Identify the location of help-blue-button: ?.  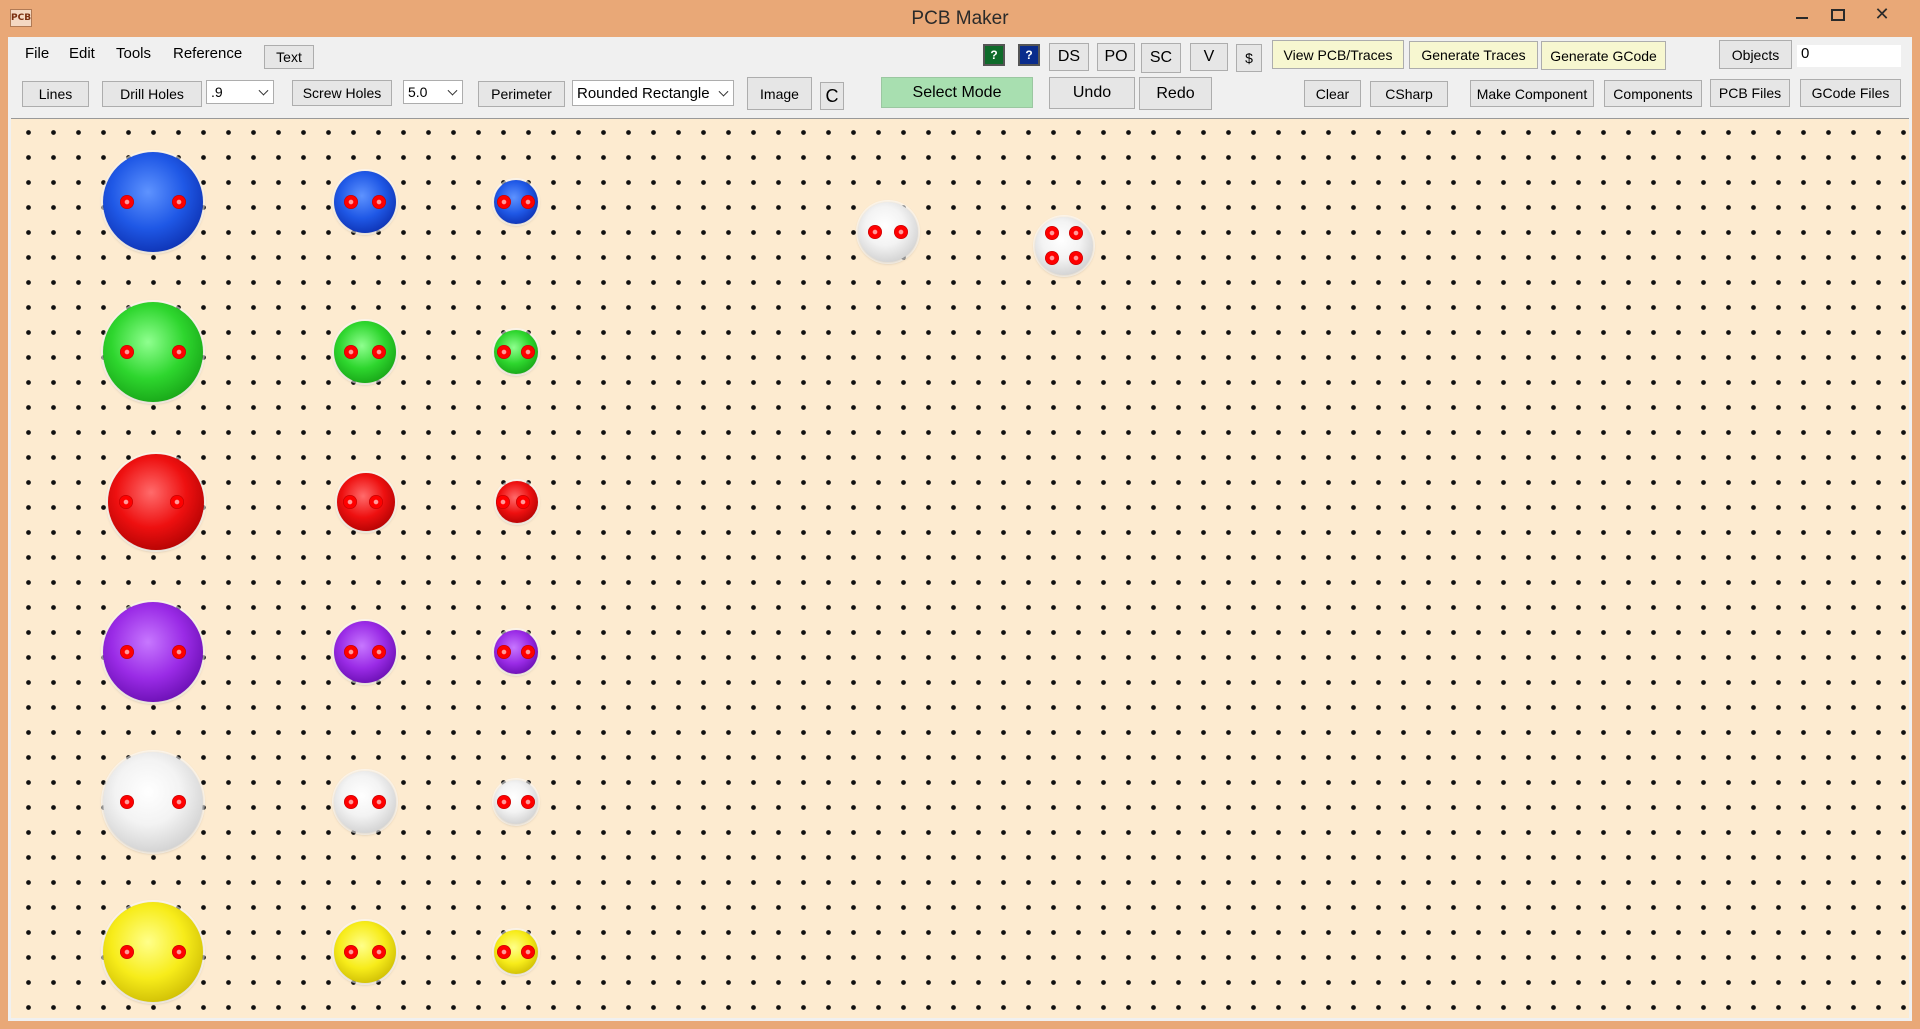
(1029, 55).